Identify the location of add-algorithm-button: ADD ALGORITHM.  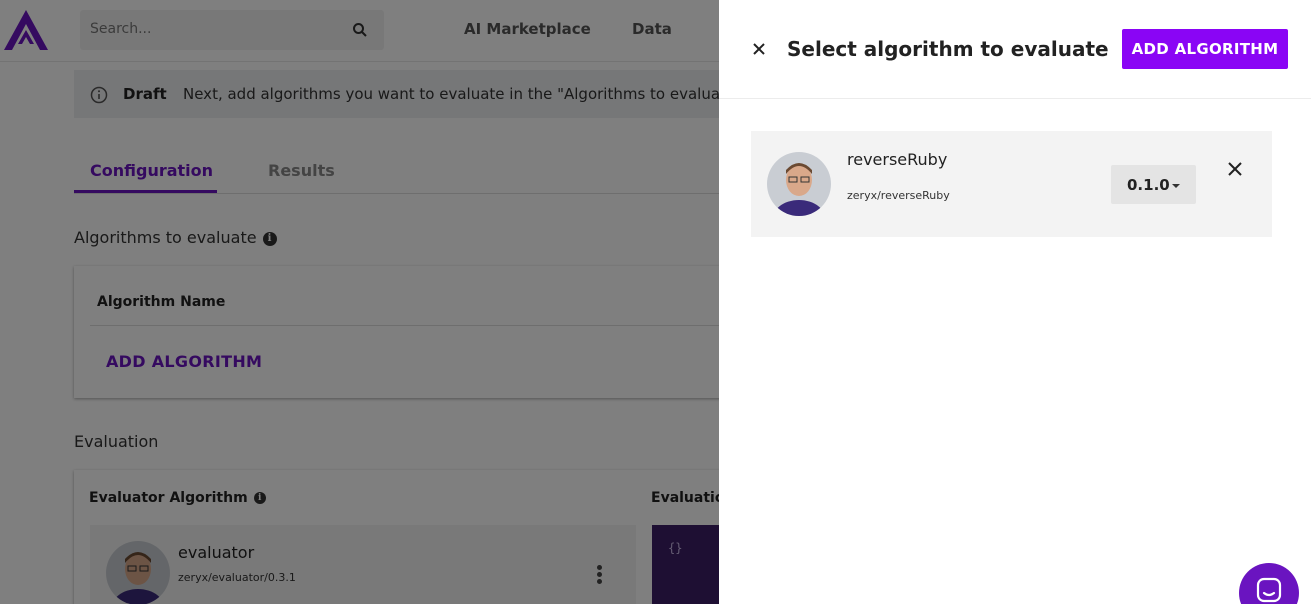
(1205, 49).